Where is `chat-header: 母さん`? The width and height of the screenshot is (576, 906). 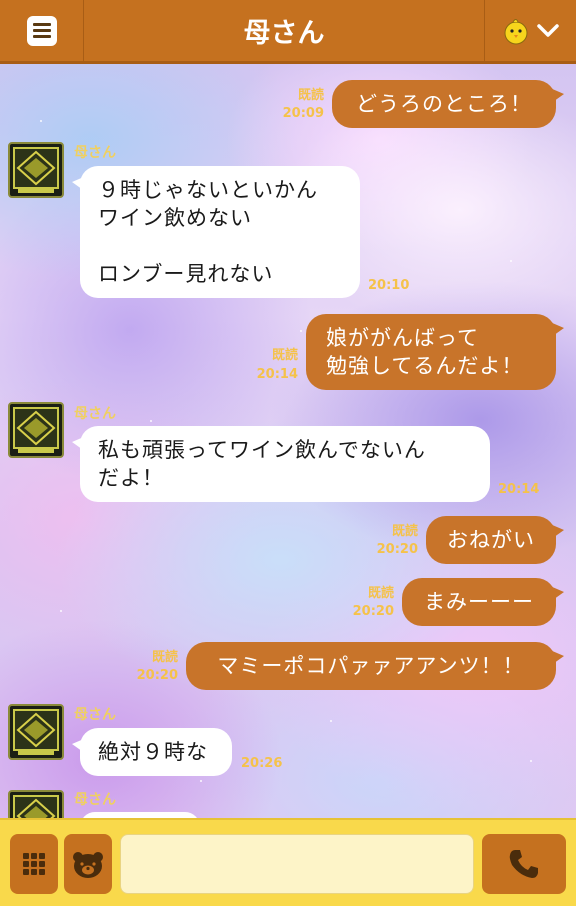
chat-header: 母さん is located at coordinates (288, 32).